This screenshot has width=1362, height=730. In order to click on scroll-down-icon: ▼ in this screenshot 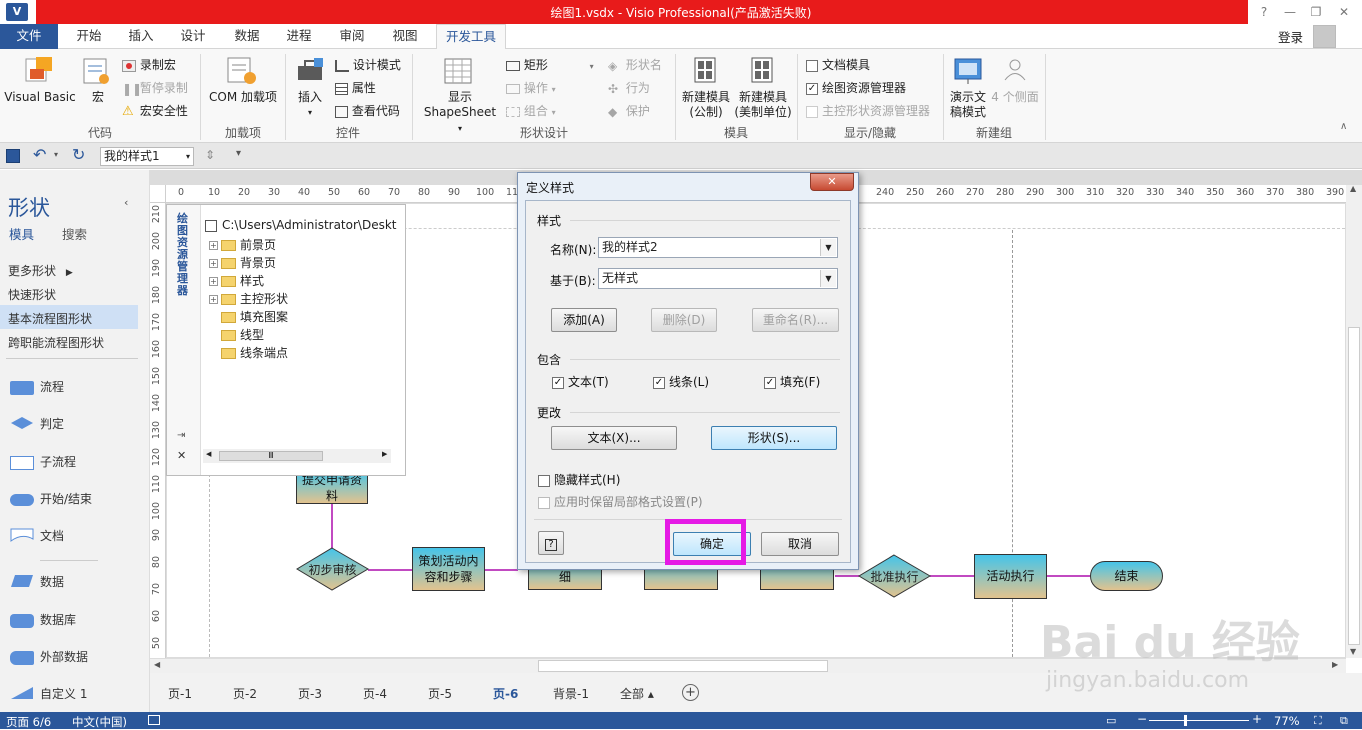, I will do `click(1353, 651)`.